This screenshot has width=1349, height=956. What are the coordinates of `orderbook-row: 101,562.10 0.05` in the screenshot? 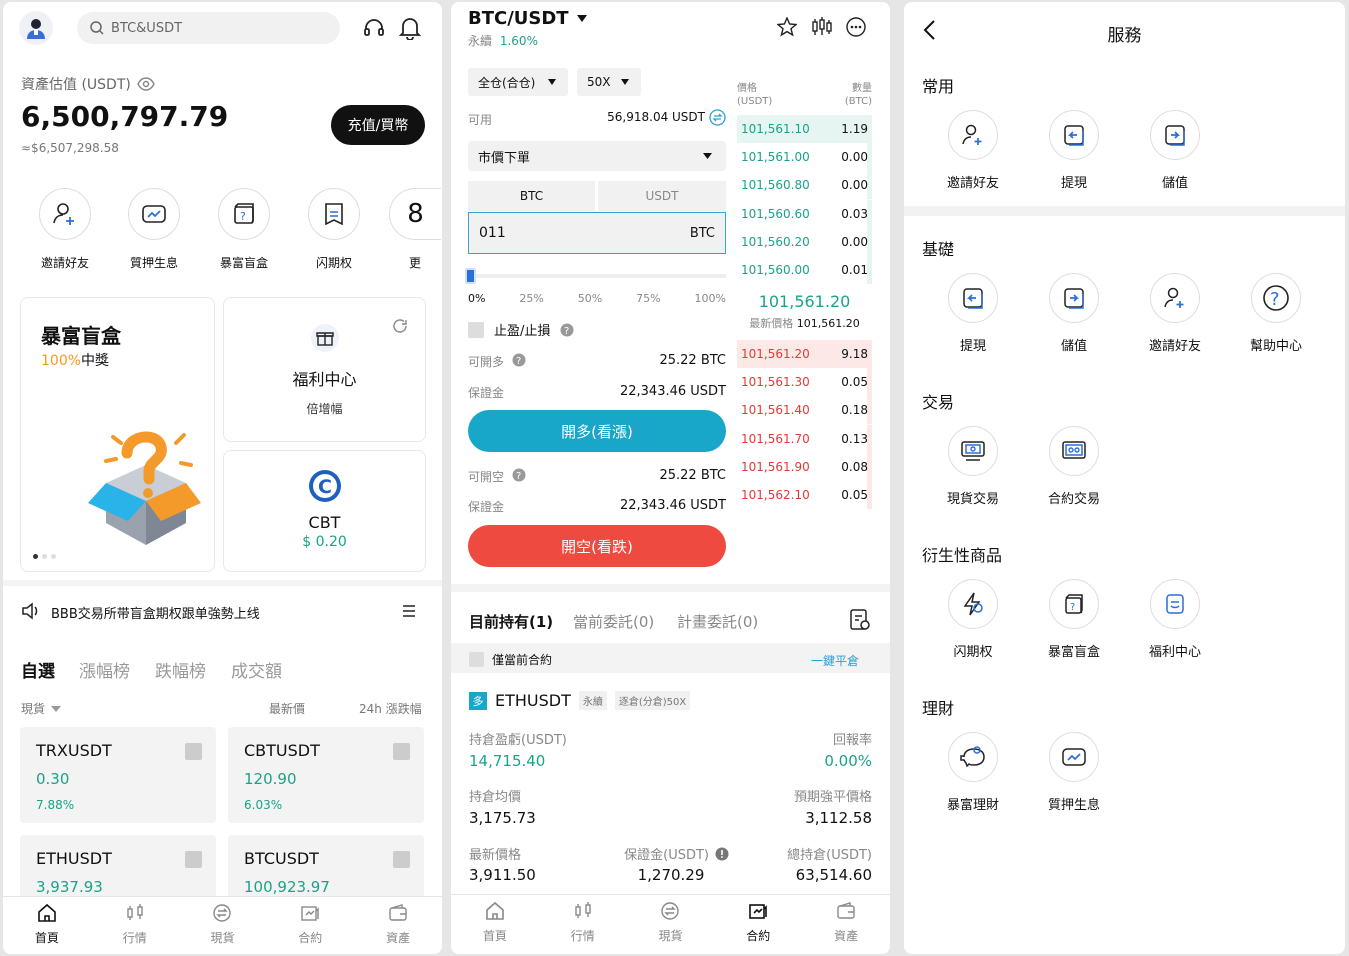 It's located at (804, 495).